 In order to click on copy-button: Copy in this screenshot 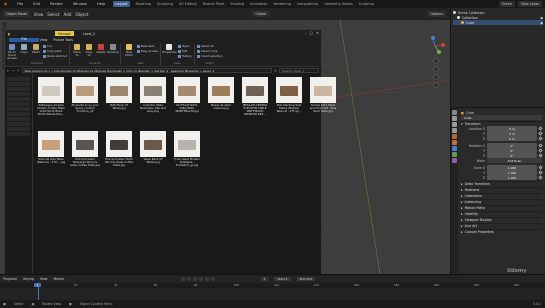, I will do `click(24, 49)`.